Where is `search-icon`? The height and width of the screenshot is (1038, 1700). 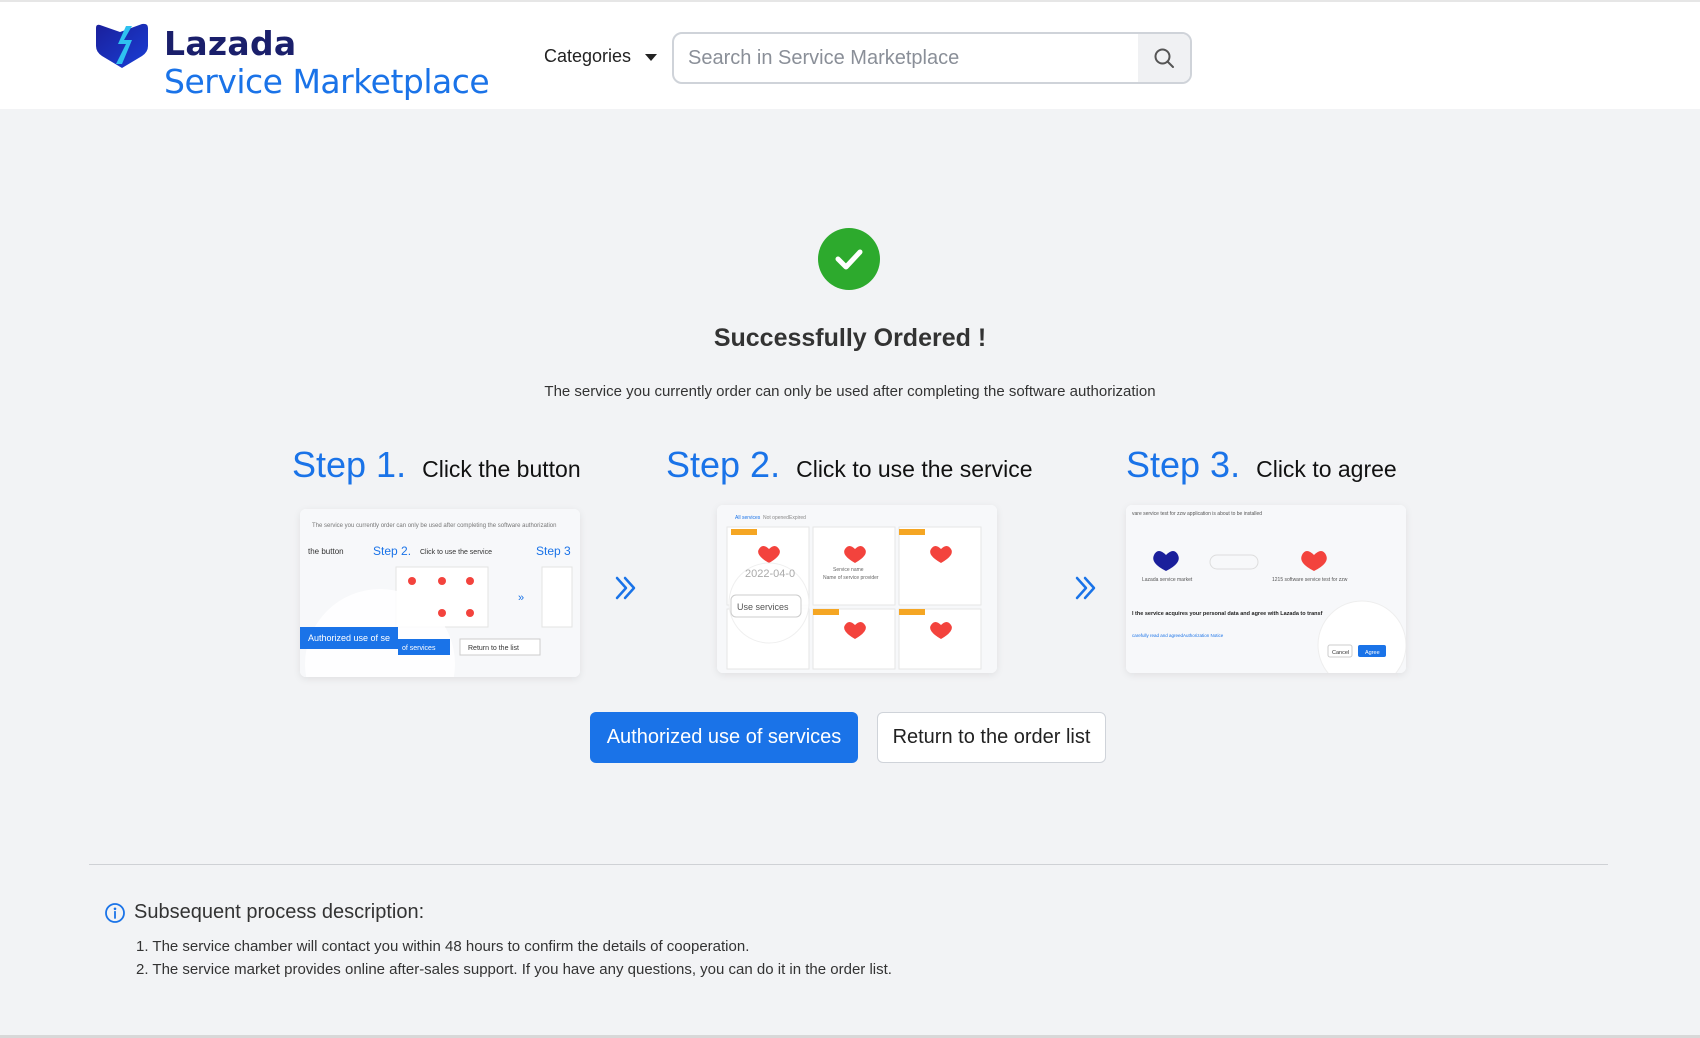 search-icon is located at coordinates (1164, 58).